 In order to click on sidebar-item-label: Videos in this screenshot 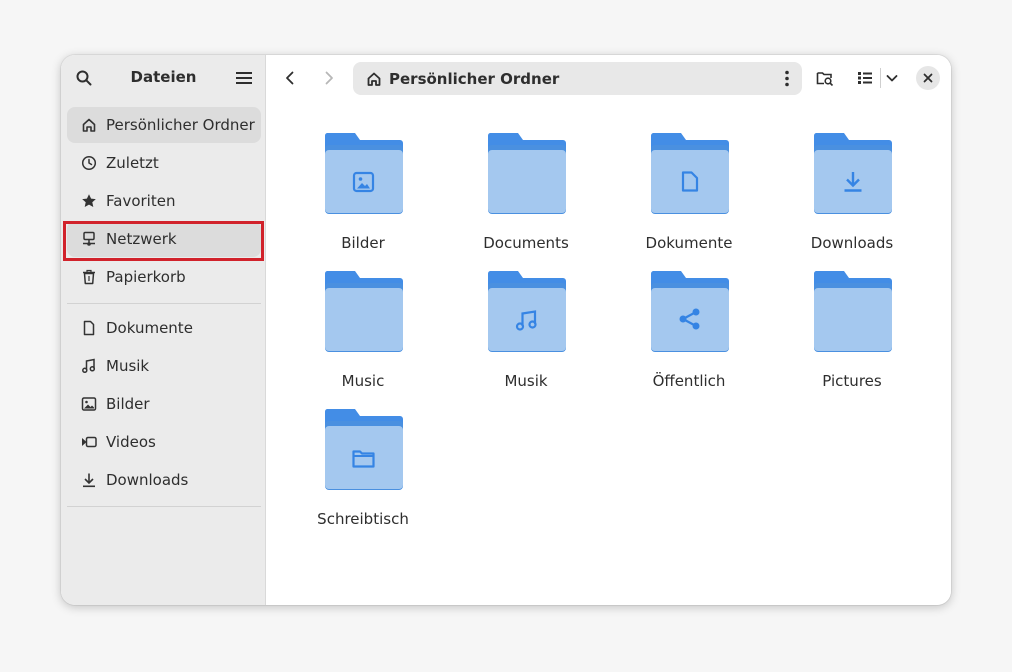, I will do `click(131, 442)`.